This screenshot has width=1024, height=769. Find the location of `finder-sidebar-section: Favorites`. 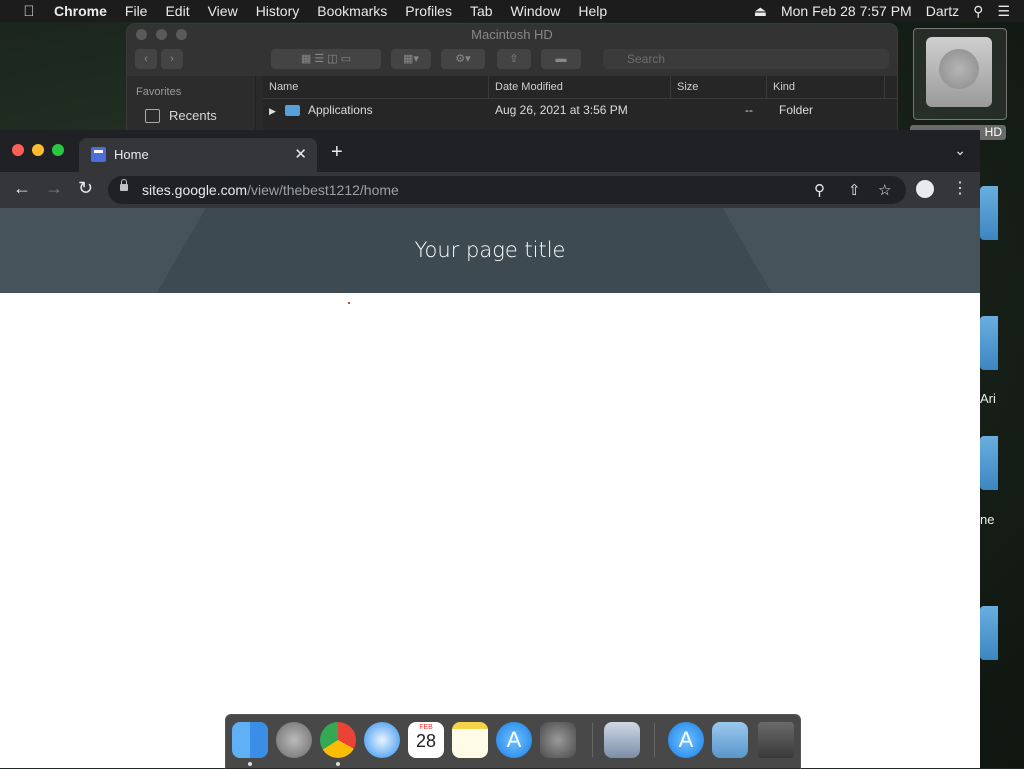

finder-sidebar-section: Favorites is located at coordinates (159, 92).